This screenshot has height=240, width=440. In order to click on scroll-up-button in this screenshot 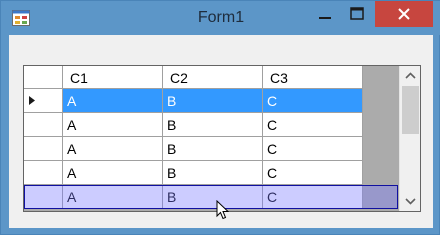, I will do `click(410, 76)`.